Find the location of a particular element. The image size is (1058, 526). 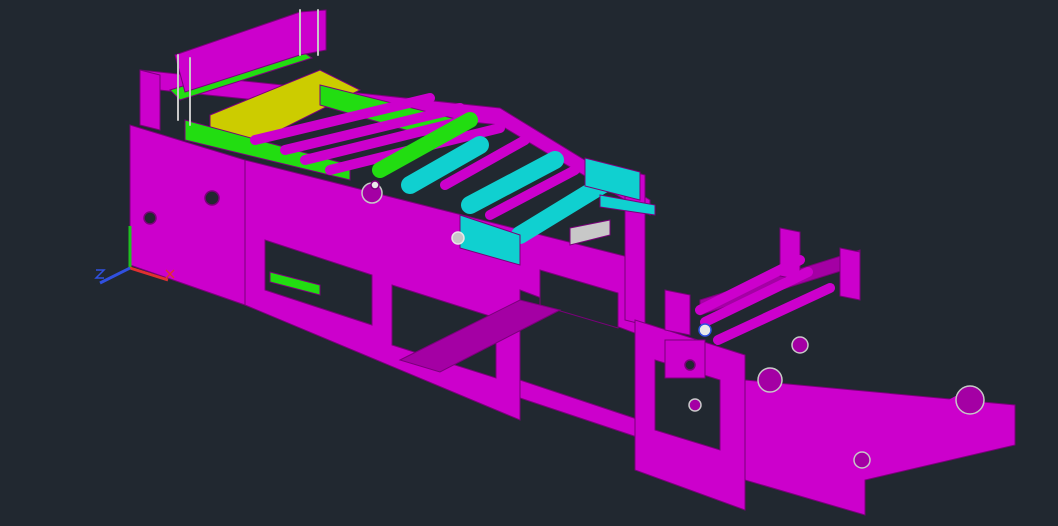

blue-bearing is located at coordinates (705, 330).